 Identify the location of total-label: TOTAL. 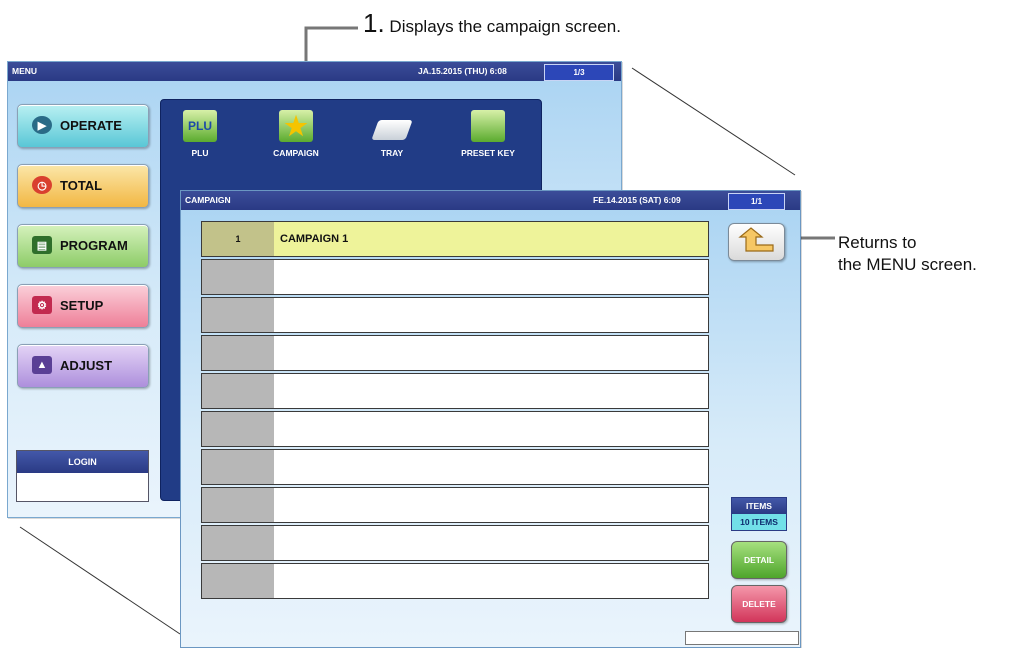
(81, 185).